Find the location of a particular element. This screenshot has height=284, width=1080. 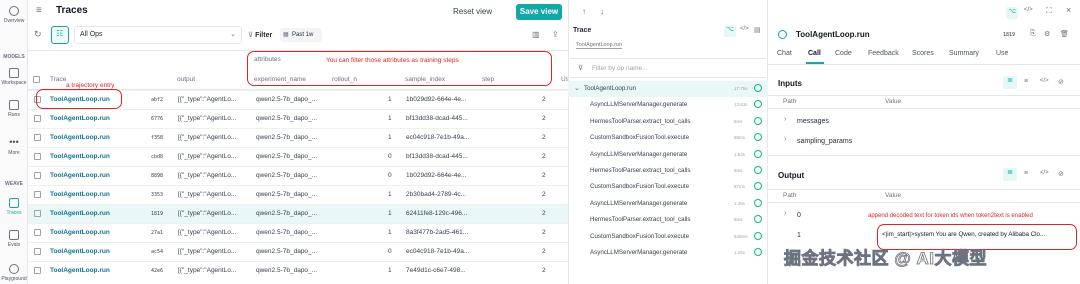

trace-tree-node: AsyncLLMServerManager.generate 1.25s is located at coordinates (668, 253).